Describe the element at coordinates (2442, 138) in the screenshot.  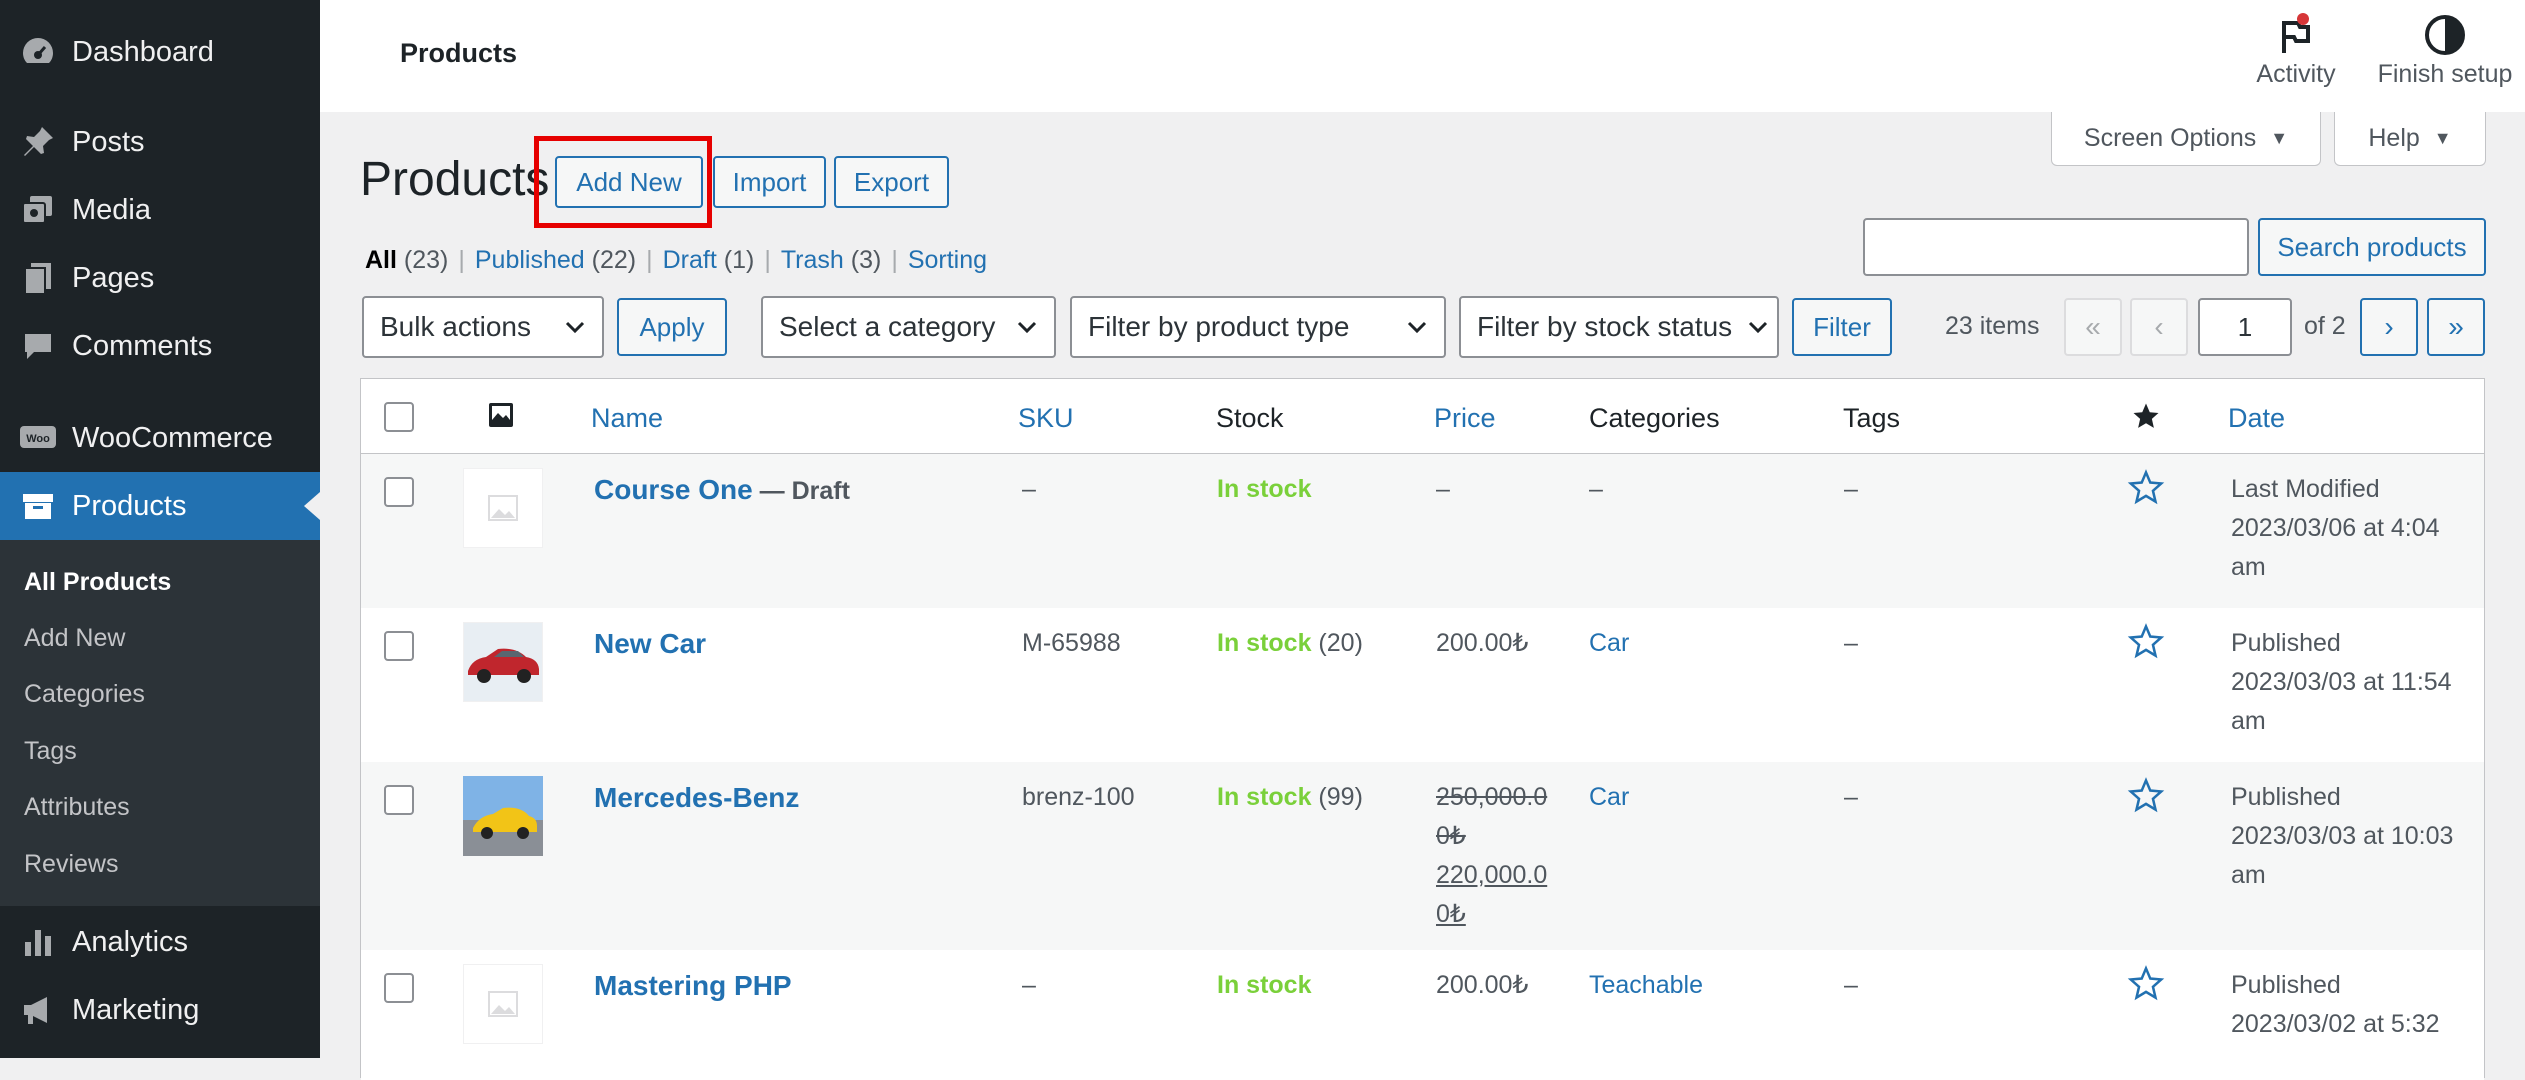
I see `caret-down-icon: ▼` at that location.